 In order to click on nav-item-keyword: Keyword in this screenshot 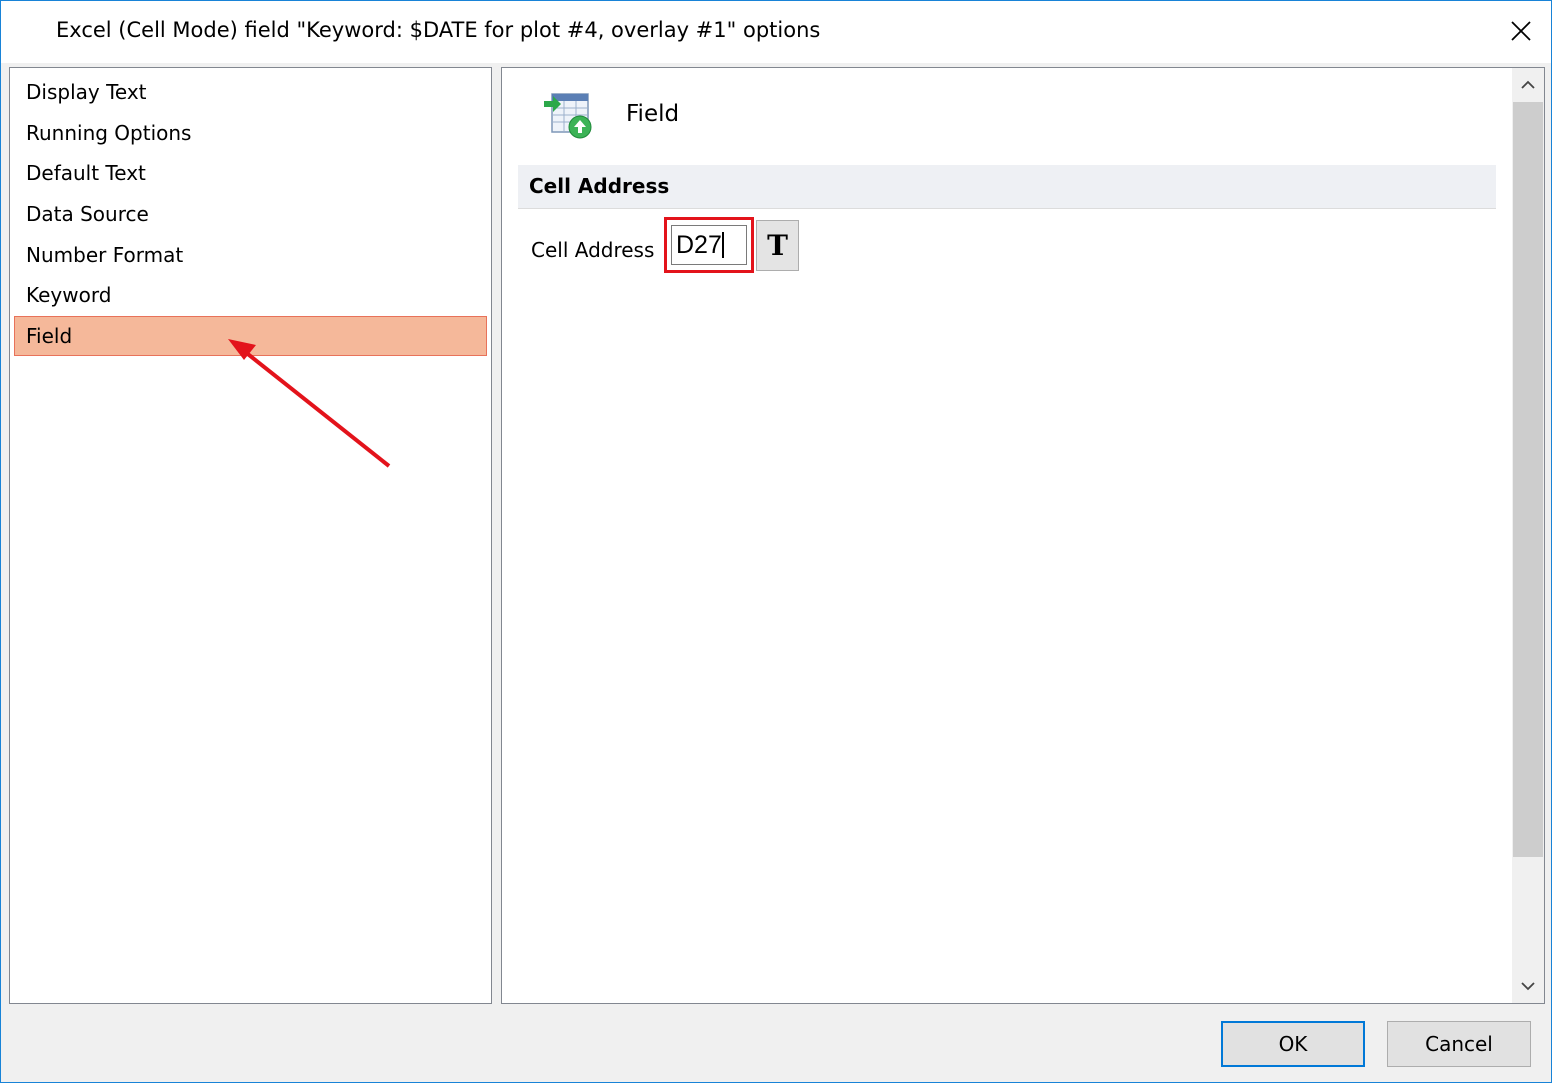, I will do `click(250, 295)`.